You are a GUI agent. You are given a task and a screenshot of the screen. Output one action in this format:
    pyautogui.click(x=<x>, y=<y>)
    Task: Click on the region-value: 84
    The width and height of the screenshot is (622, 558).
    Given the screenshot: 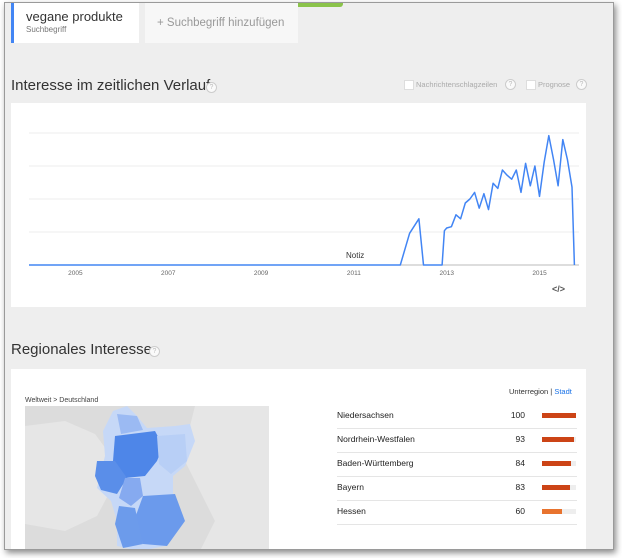 What is the action you would take?
    pyautogui.click(x=520, y=463)
    